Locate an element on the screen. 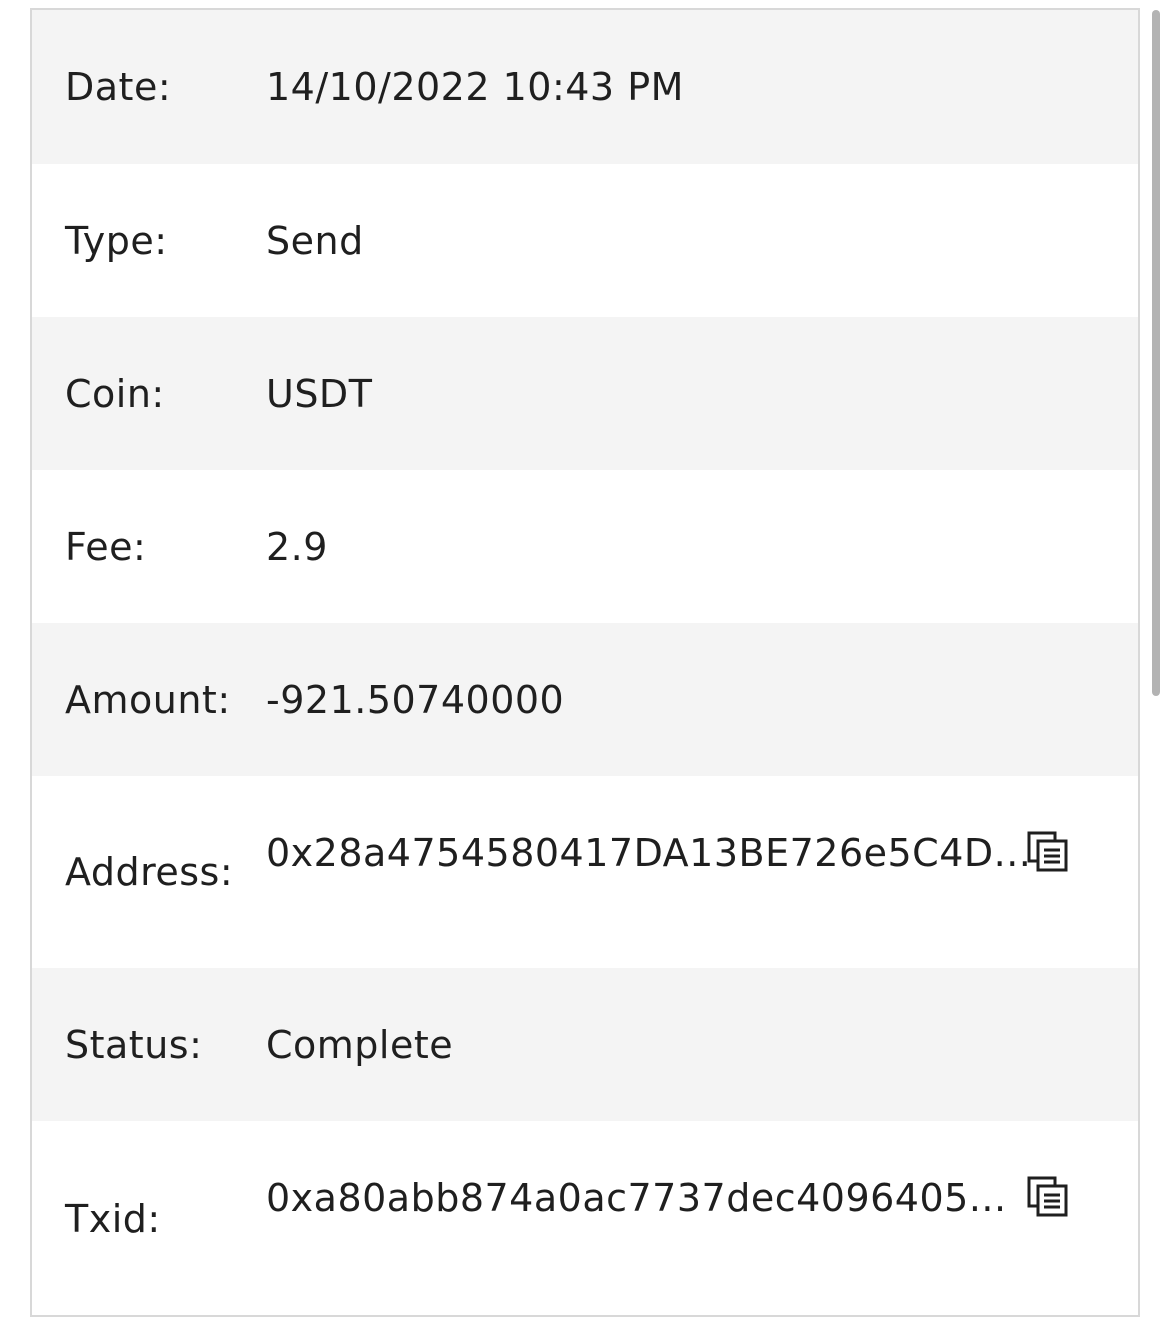 The width and height of the screenshot is (1170, 1319). detail-row-type: Type: Send is located at coordinates (585, 240).